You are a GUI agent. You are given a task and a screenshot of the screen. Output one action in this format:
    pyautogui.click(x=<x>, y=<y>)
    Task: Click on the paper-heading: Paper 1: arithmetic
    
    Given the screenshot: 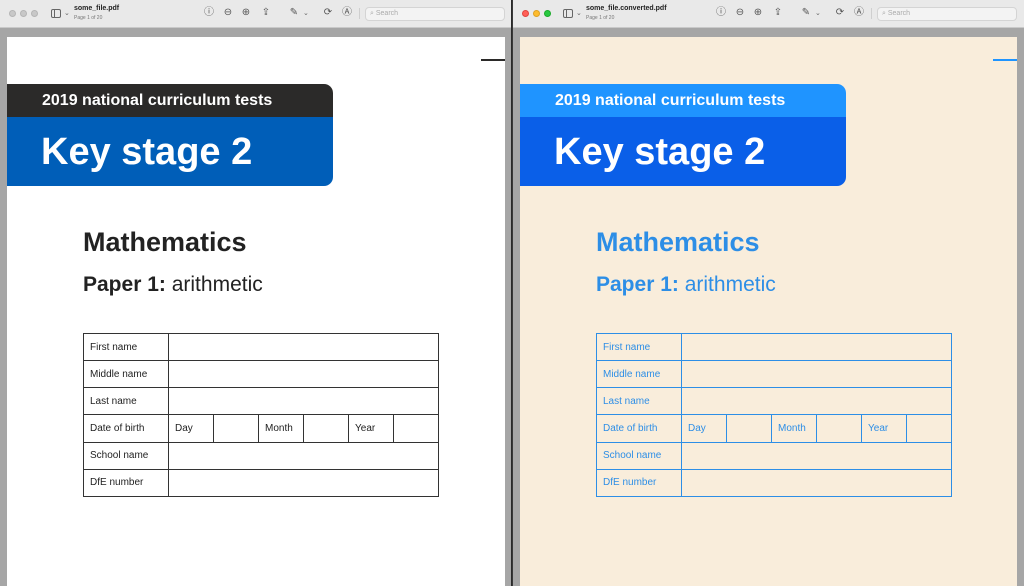 What is the action you would take?
    pyautogui.click(x=686, y=285)
    